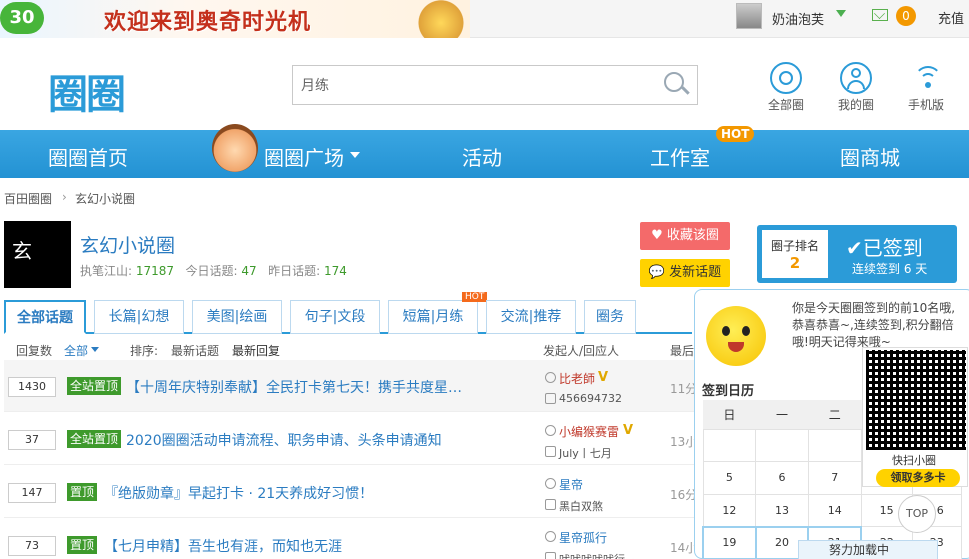 The height and width of the screenshot is (559, 969). Describe the element at coordinates (596, 555) in the screenshot. I see `last-replier: 吠吠吠吠吠行~` at that location.